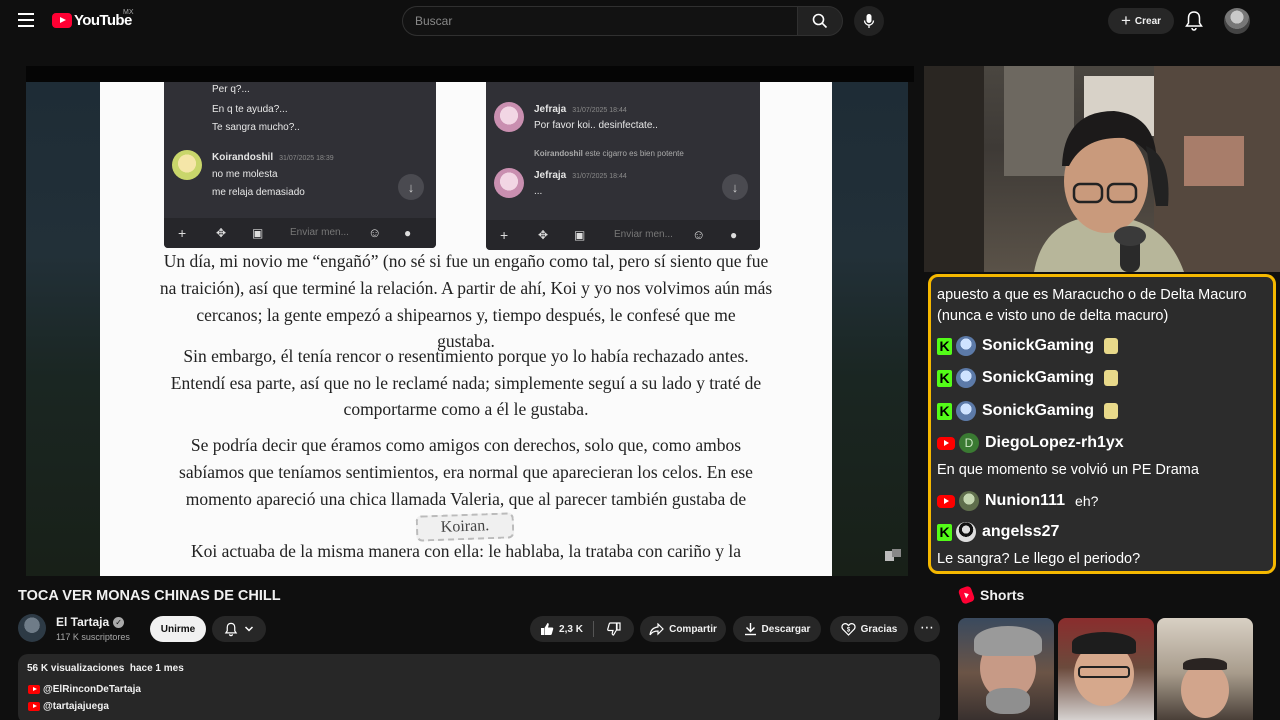  What do you see at coordinates (231, 629) in the screenshot?
I see `bell-icon` at bounding box center [231, 629].